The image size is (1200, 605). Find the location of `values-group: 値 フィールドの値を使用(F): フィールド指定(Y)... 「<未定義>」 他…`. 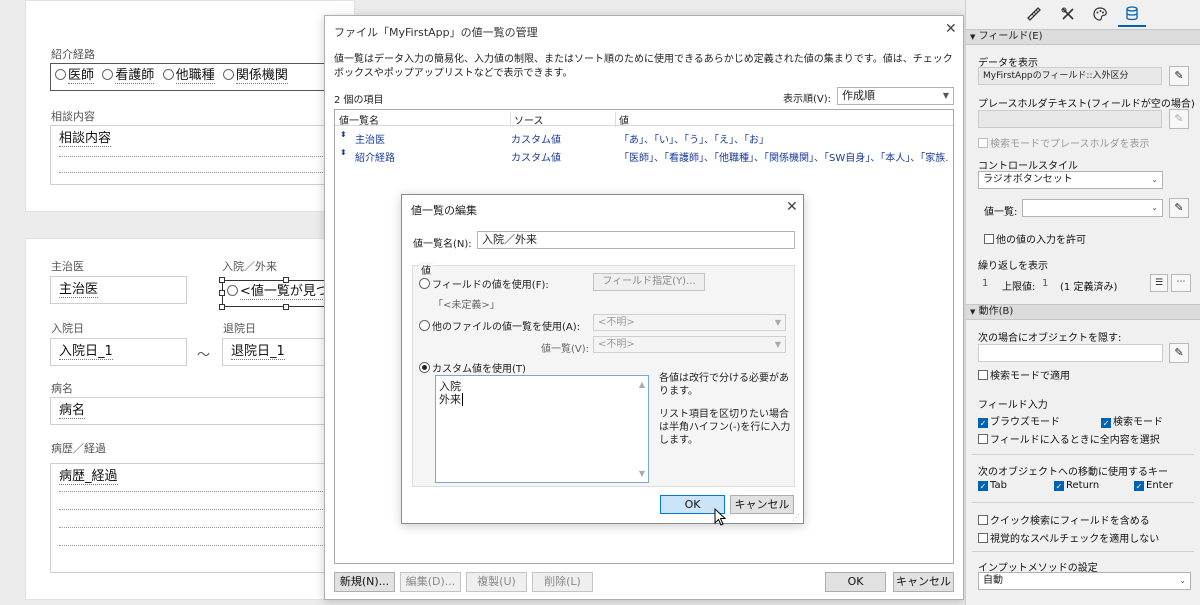

values-group: 値 フィールドの値を使用(F): フィールド指定(Y)... 「<未定義>」 他… is located at coordinates (603, 374).